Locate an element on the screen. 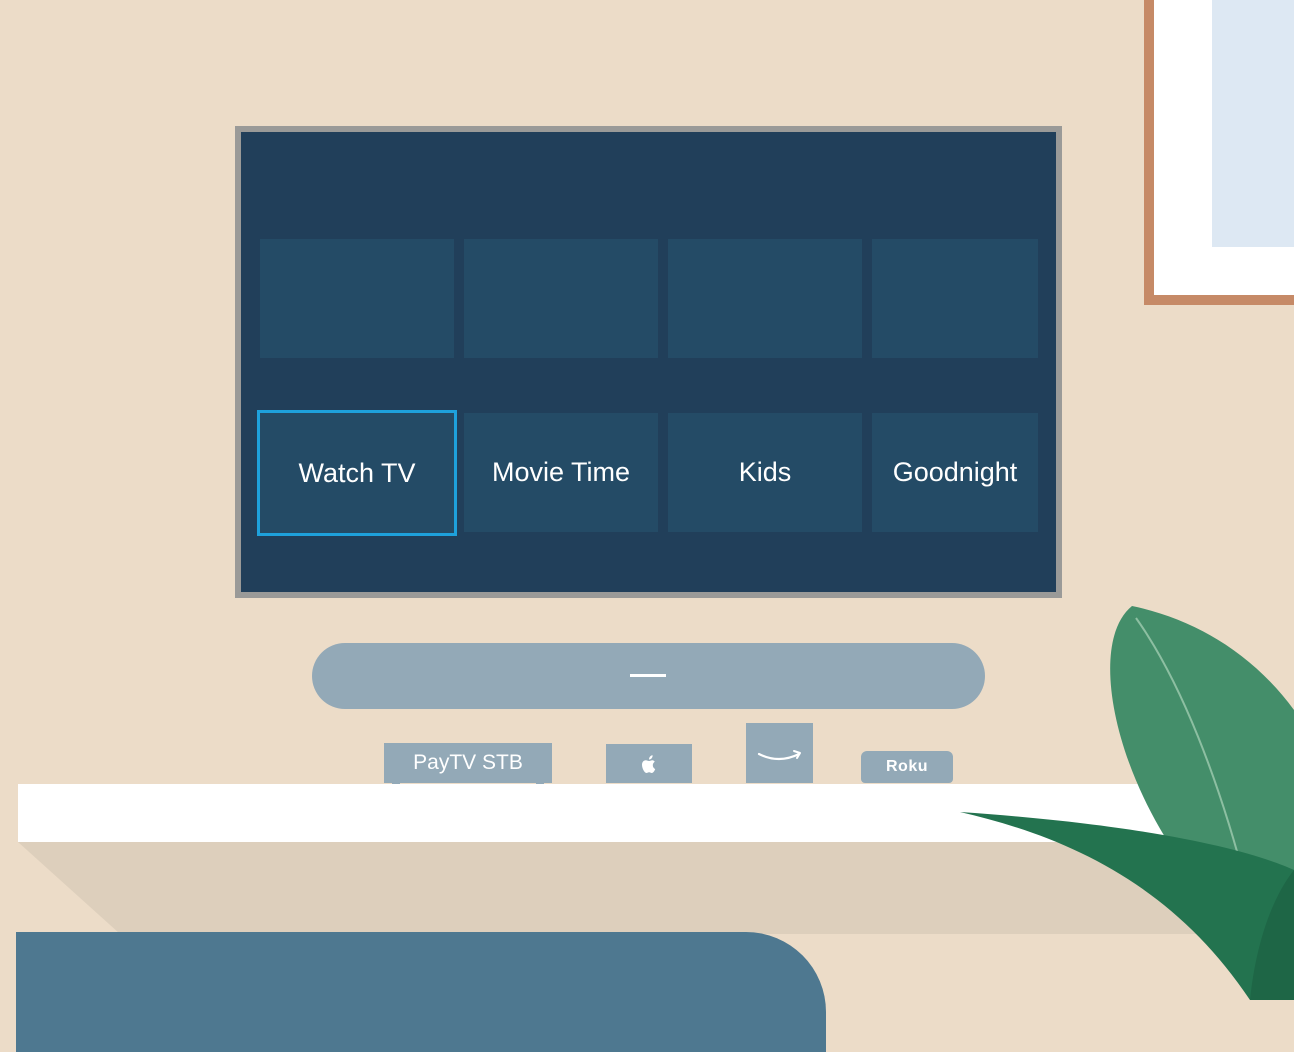 The width and height of the screenshot is (1294, 1052). activity-label: Kids is located at coordinates (765, 472).